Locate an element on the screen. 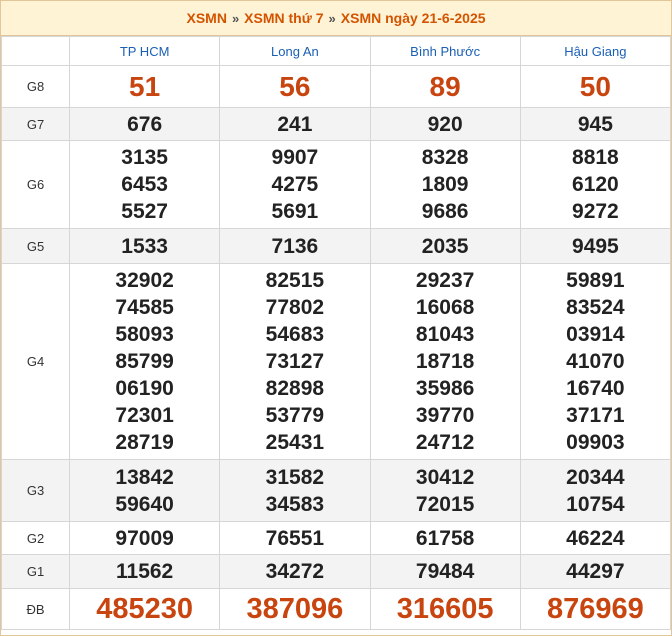  prize-cell: 1533 is located at coordinates (144, 246).